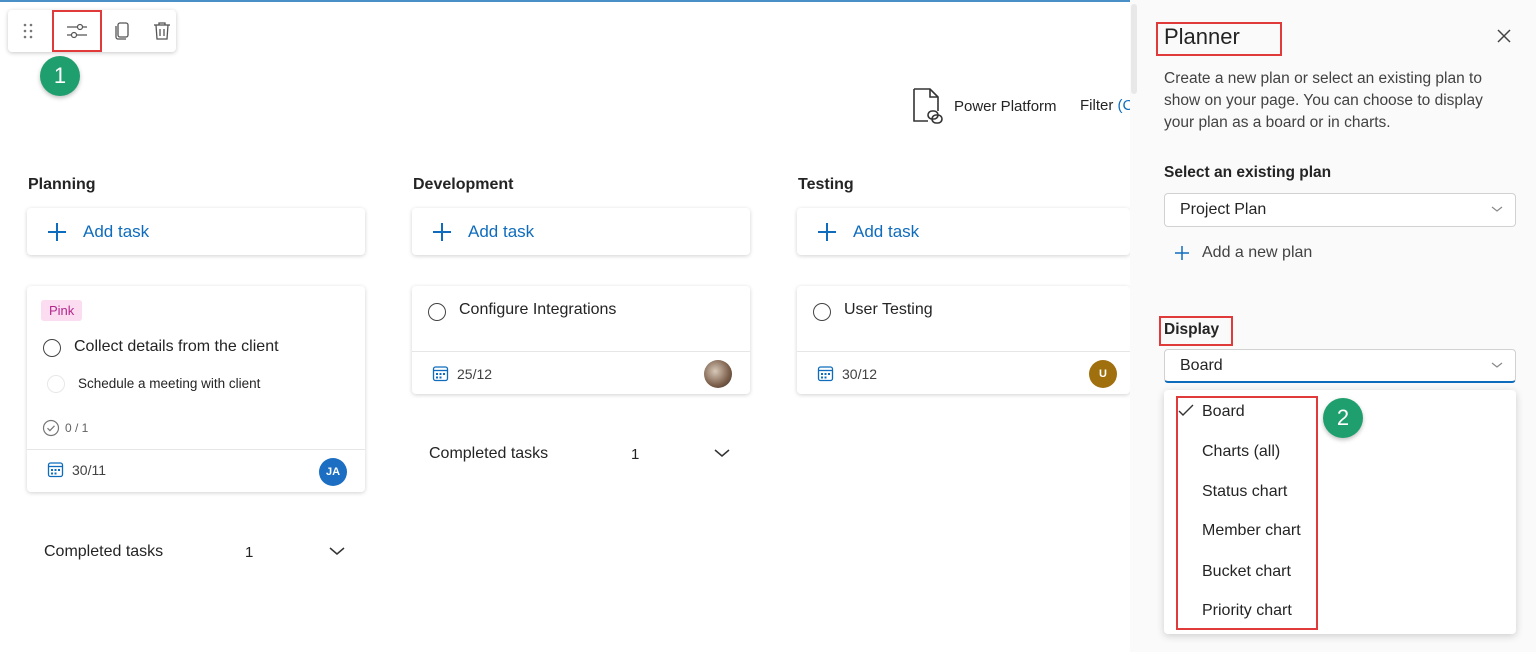 The height and width of the screenshot is (652, 1536). I want to click on plan-dropdown-value: Project Plan, so click(1223, 209).